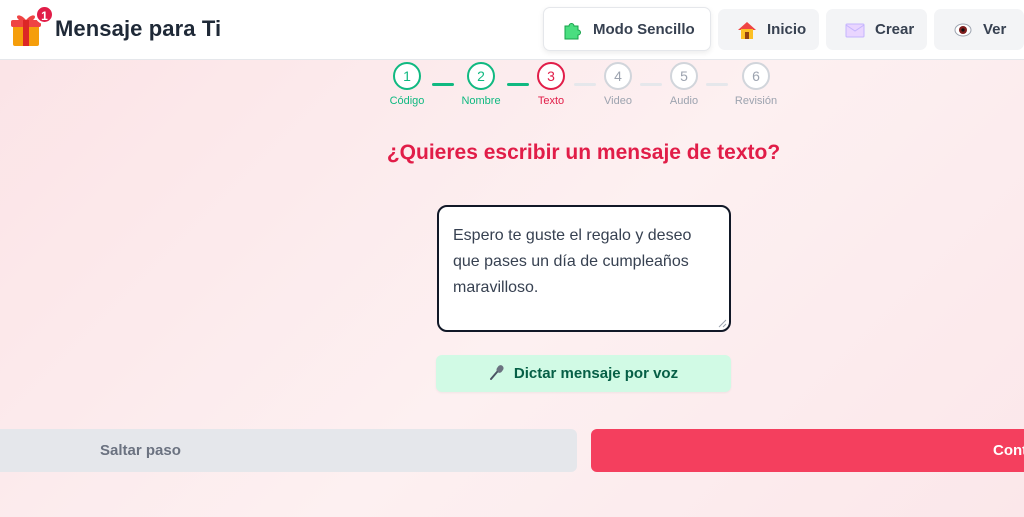 Image resolution: width=1024 pixels, height=517 pixels. What do you see at coordinates (855, 30) in the screenshot?
I see `envelope-icon` at bounding box center [855, 30].